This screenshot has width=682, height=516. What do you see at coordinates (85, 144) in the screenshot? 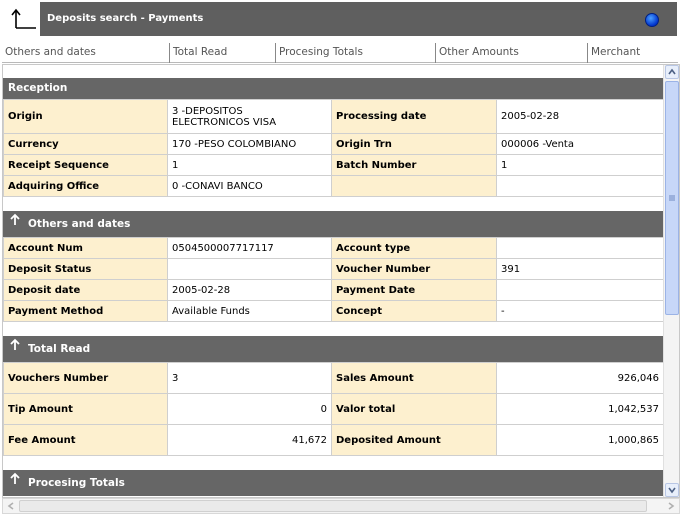
I see `currency-label: Currency` at bounding box center [85, 144].